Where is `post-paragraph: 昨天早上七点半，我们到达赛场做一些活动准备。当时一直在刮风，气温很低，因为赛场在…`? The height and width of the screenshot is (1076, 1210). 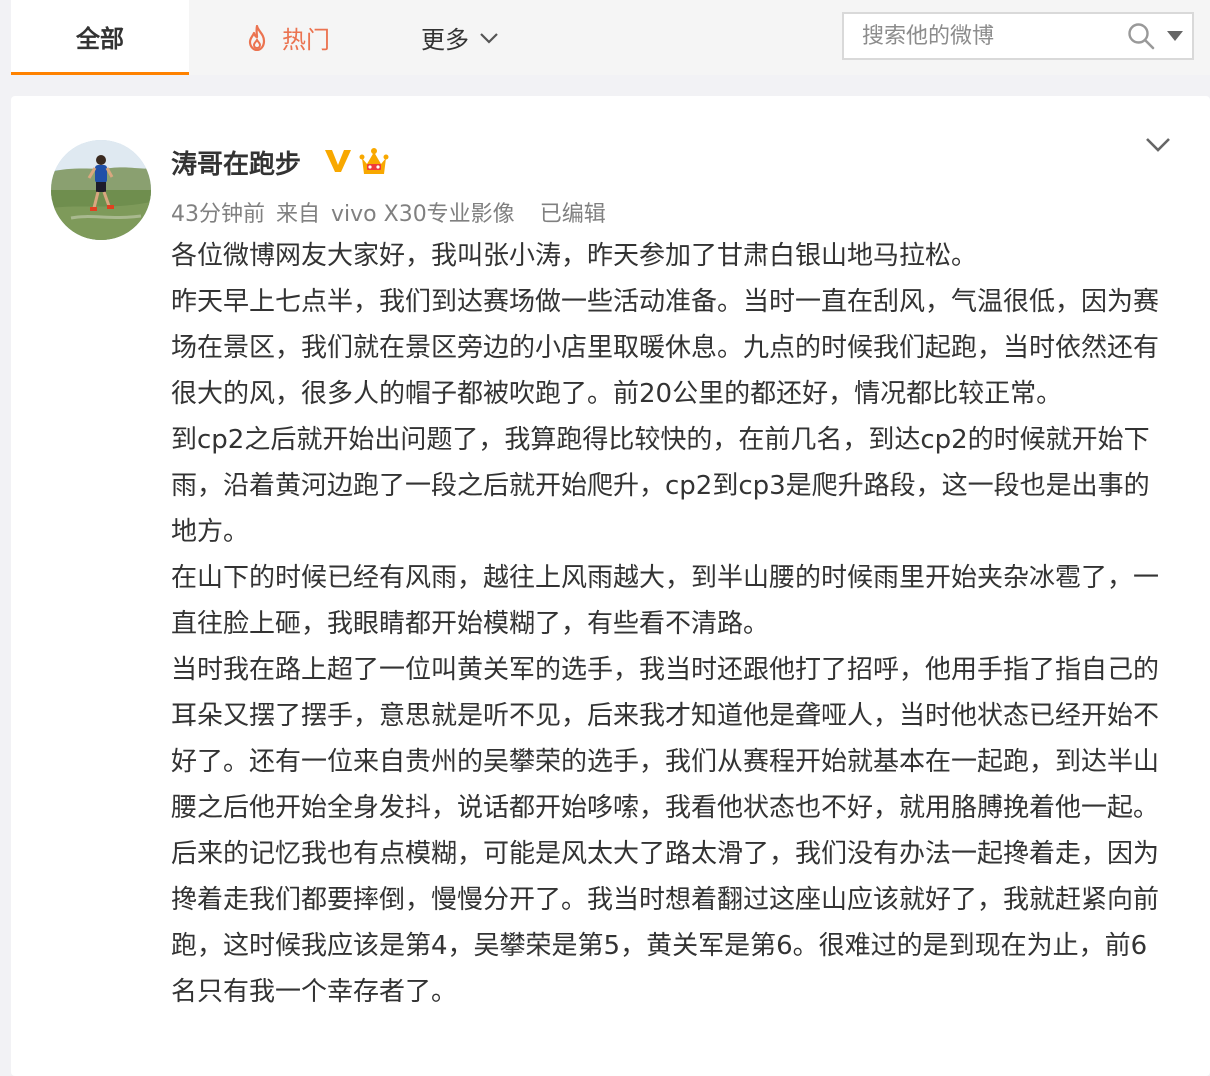
post-paragraph: 昨天早上七点半，我们到达赛场做一些活动准备。当时一直在刮风，气温很低，因为赛场在… is located at coordinates (665, 348).